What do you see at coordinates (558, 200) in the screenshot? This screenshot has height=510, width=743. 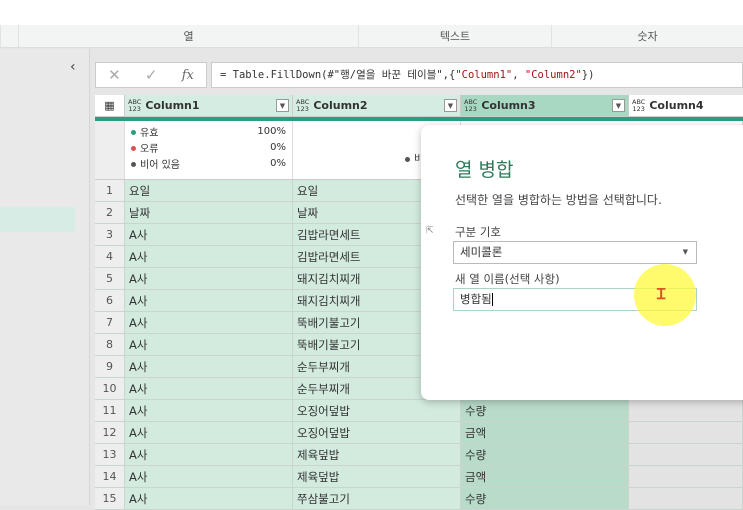 I see `dialog-description: 선택한 열을 병합하는 방법을 선택합니다.` at bounding box center [558, 200].